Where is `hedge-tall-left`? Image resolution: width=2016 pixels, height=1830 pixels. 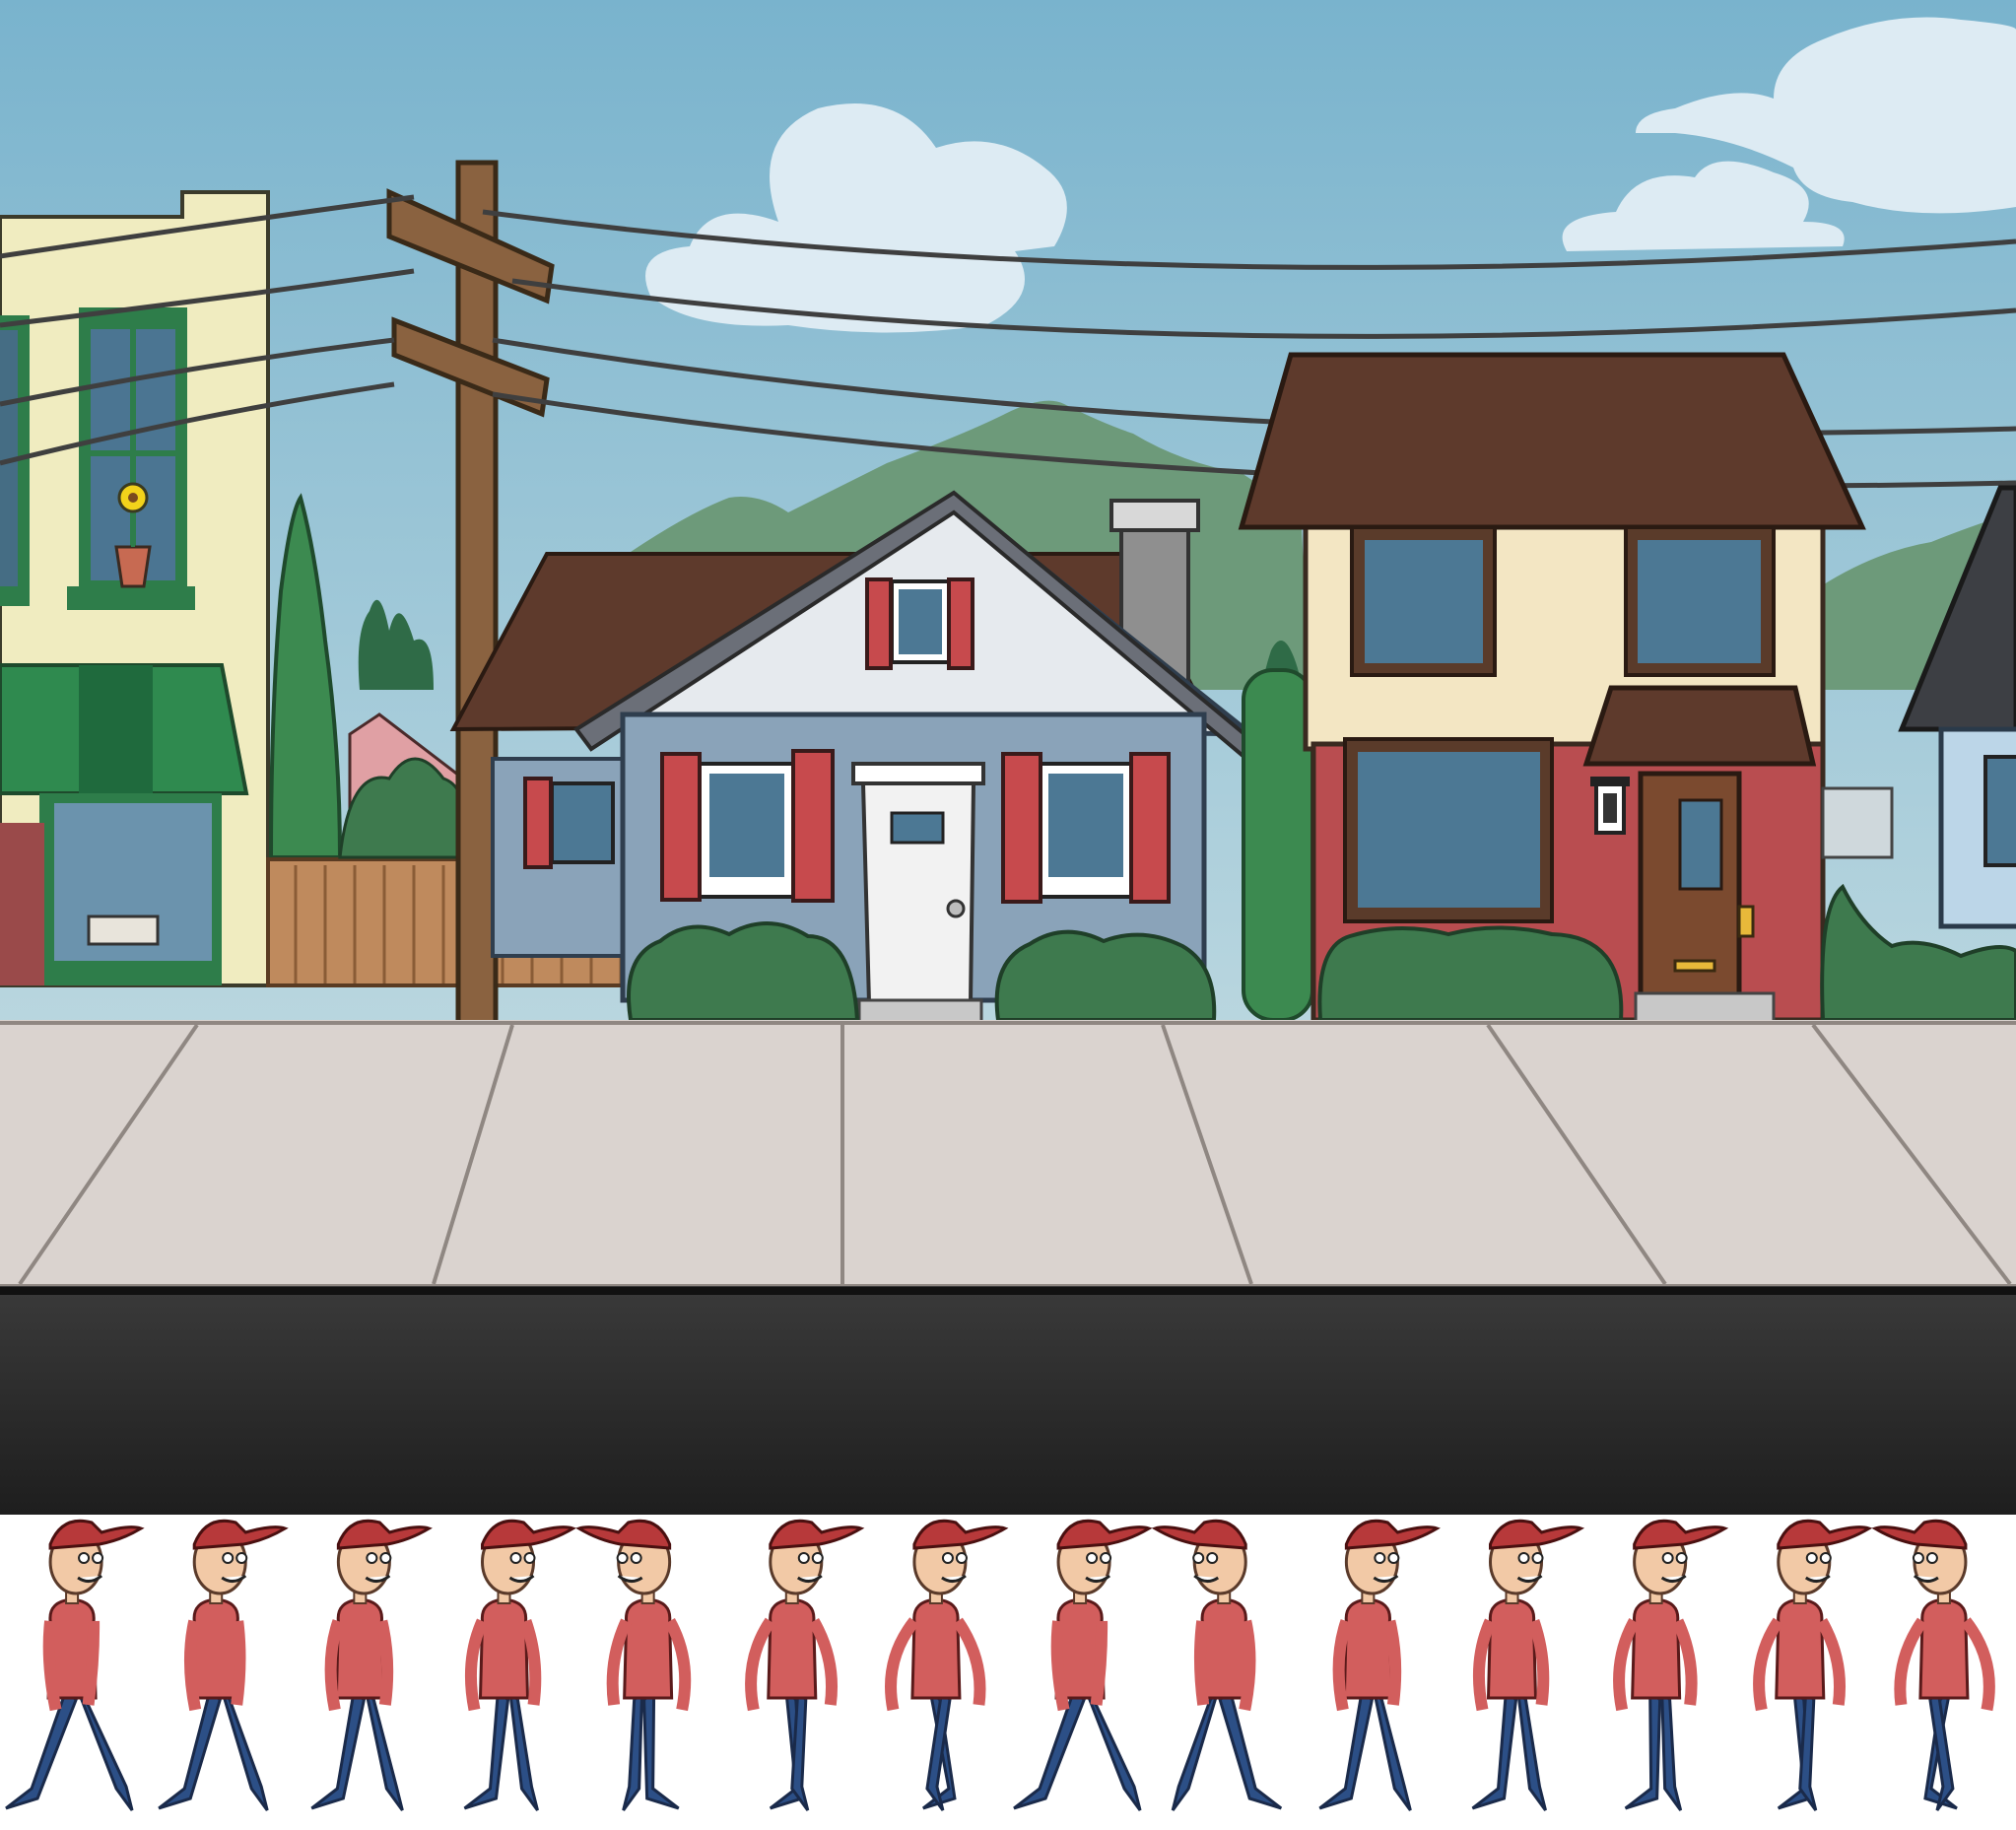
hedge-tall-left is located at coordinates (1278, 845).